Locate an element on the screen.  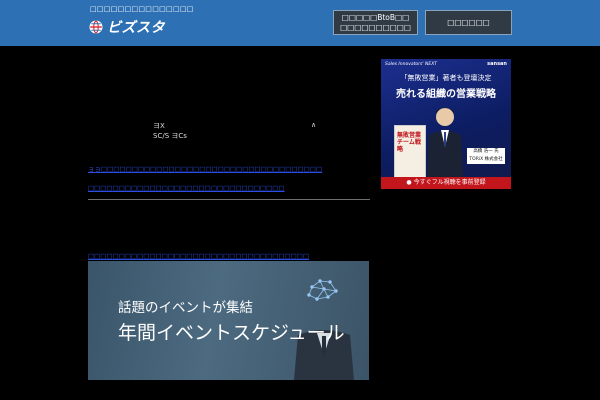
event-banner-title: 年間イベントスケジュール is located at coordinates (231, 333).